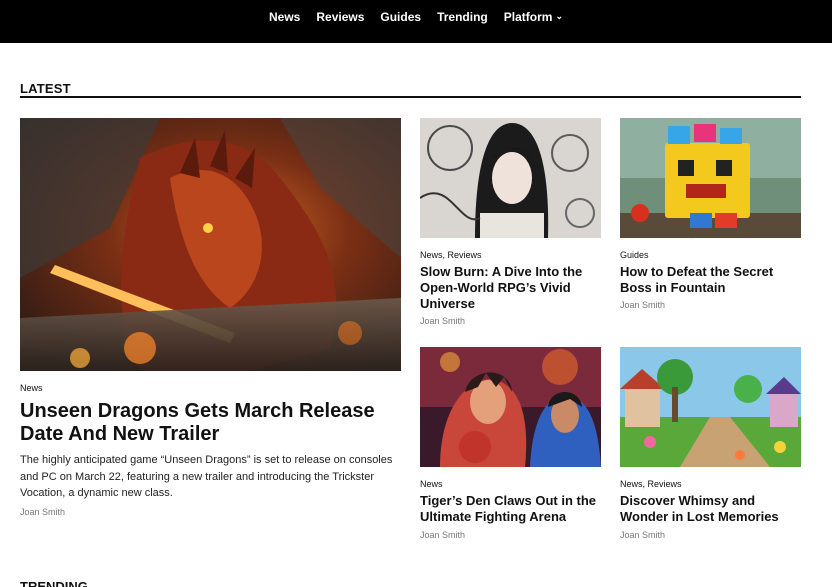 The image size is (832, 587). I want to click on nav-item-guides: Guides, so click(400, 17).